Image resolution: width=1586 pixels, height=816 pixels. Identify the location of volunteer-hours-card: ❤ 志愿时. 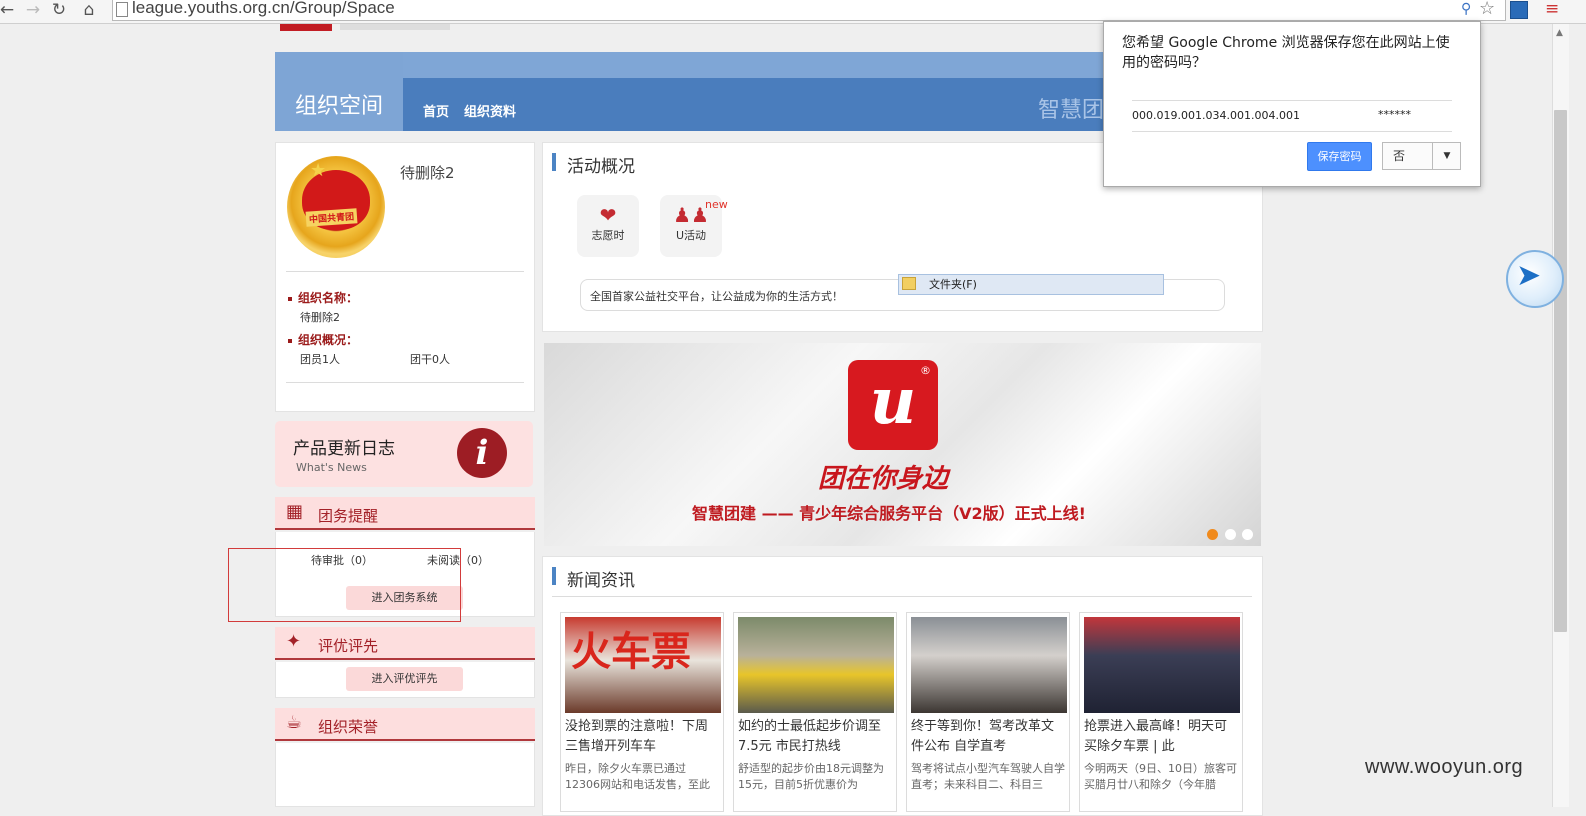
(608, 226).